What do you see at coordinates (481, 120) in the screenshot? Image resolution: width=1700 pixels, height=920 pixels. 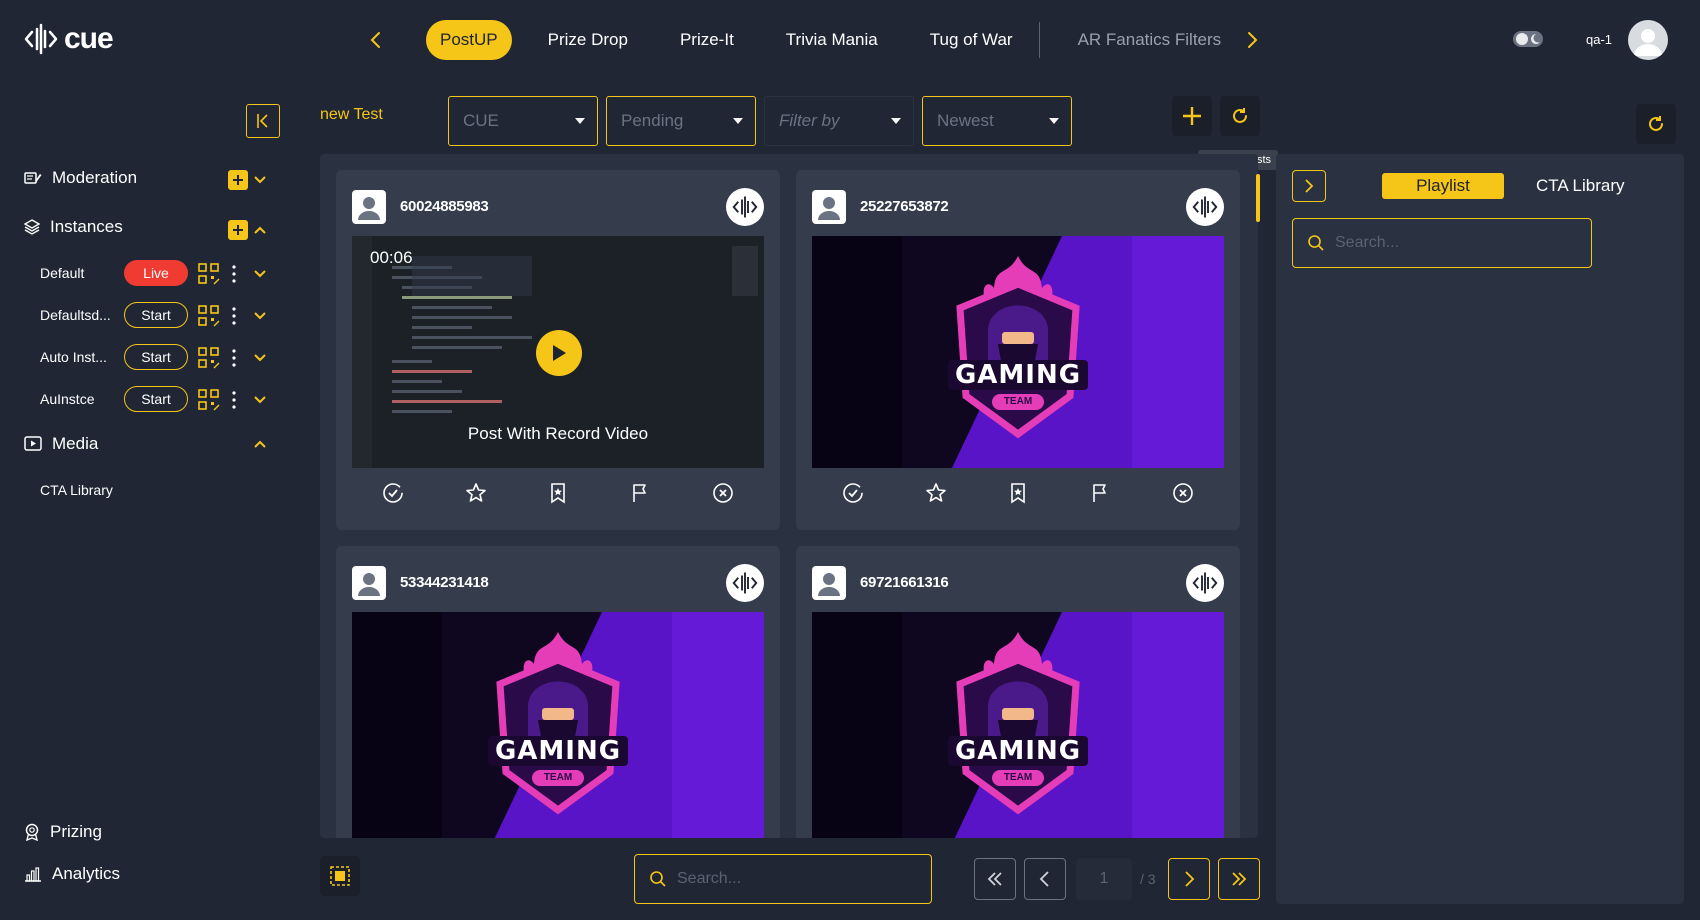 I see `source-select-value: CUE` at bounding box center [481, 120].